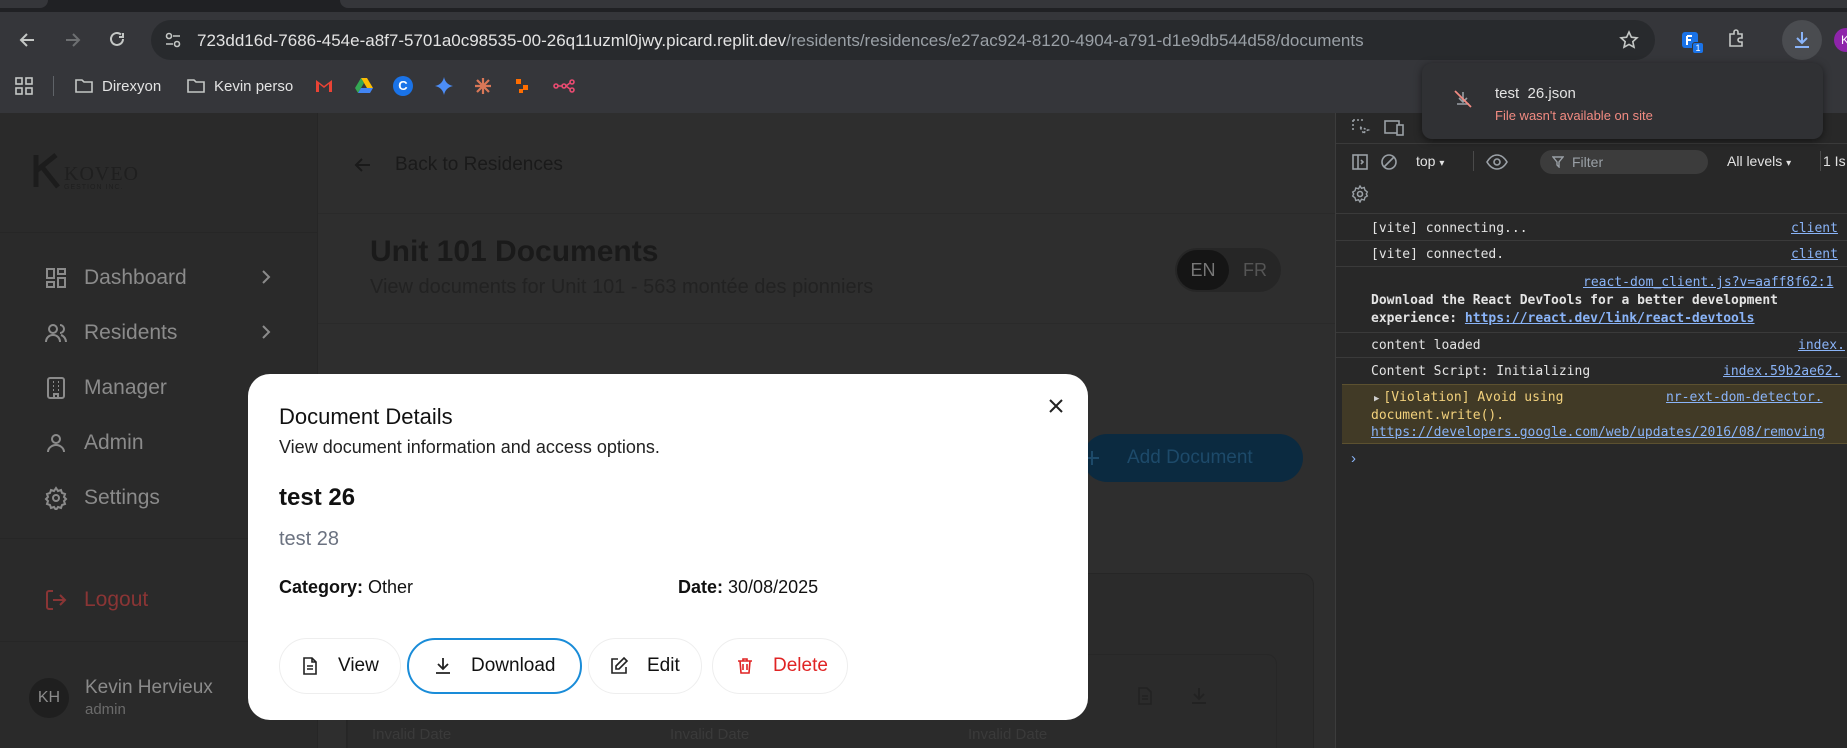 This screenshot has width=1847, height=748. Describe the element at coordinates (494, 666) in the screenshot. I see `download-button: Download` at that location.